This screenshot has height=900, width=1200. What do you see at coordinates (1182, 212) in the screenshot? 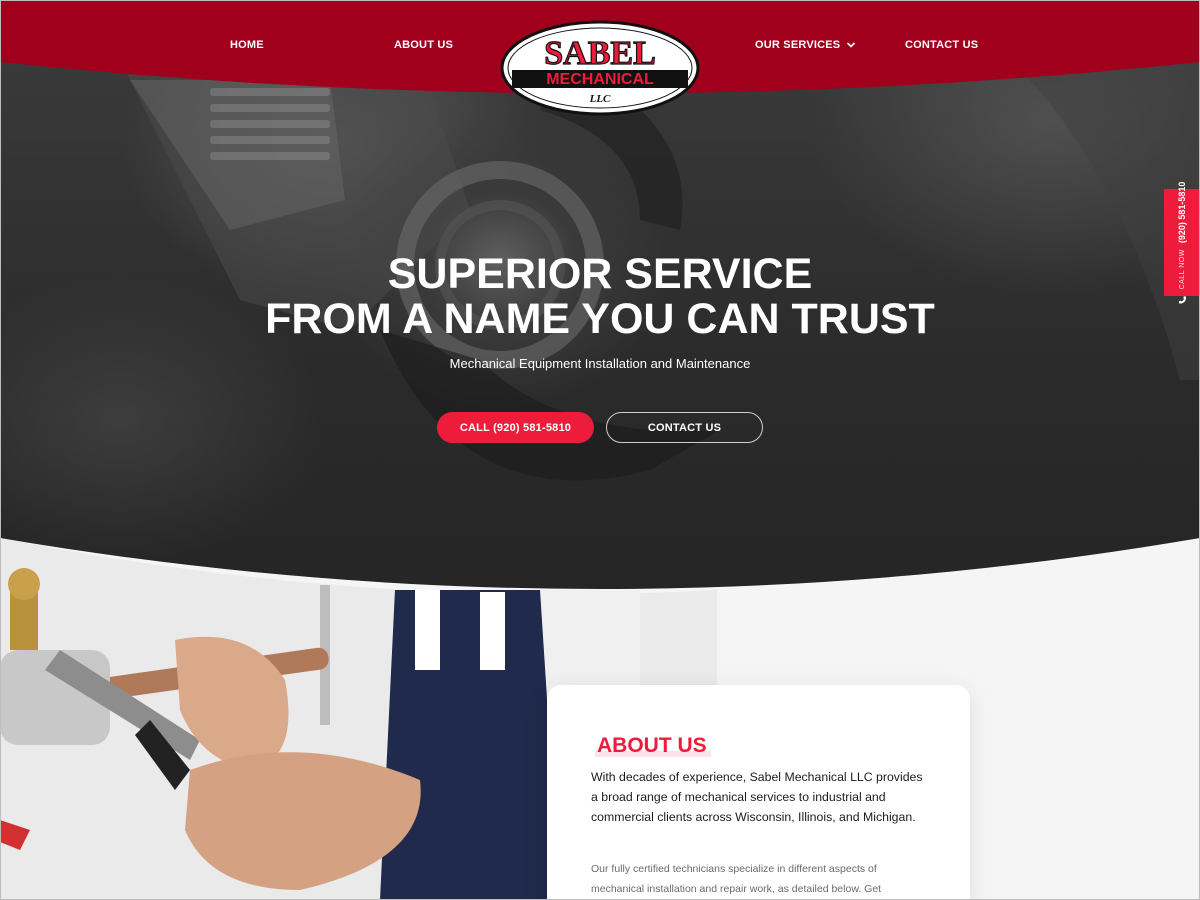
I see `call-now-number: (920) 581-5810` at bounding box center [1182, 212].